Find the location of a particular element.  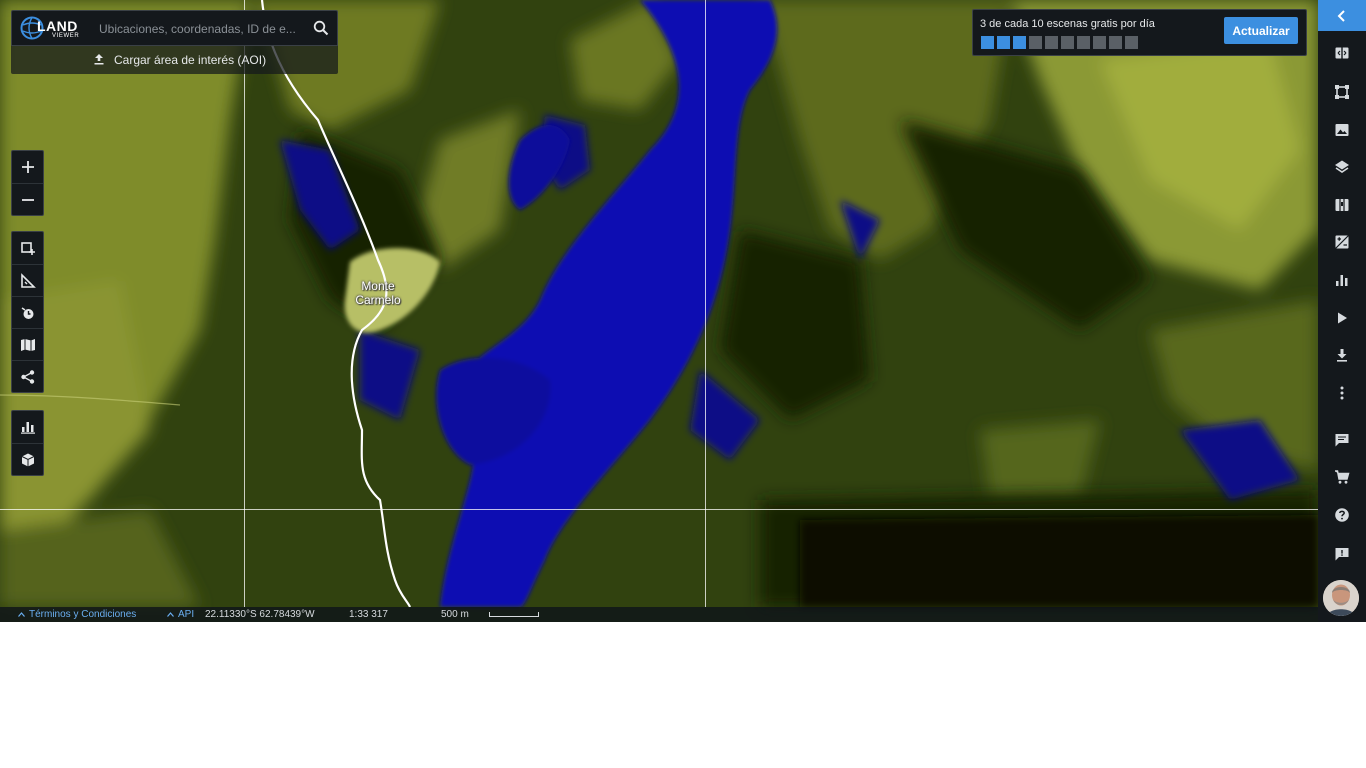

minus-icon is located at coordinates (27, 199).